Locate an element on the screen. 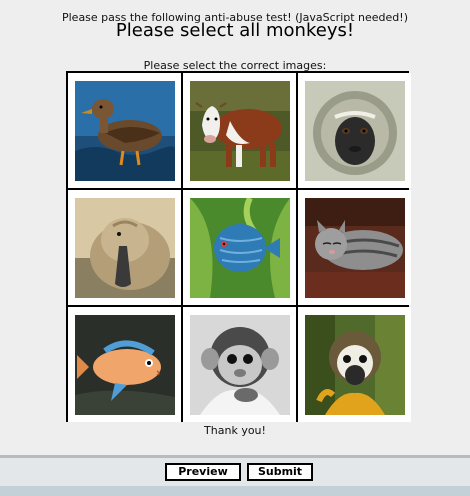 This screenshot has width=470, height=496. grid-cell-cow is located at coordinates (239, 130).